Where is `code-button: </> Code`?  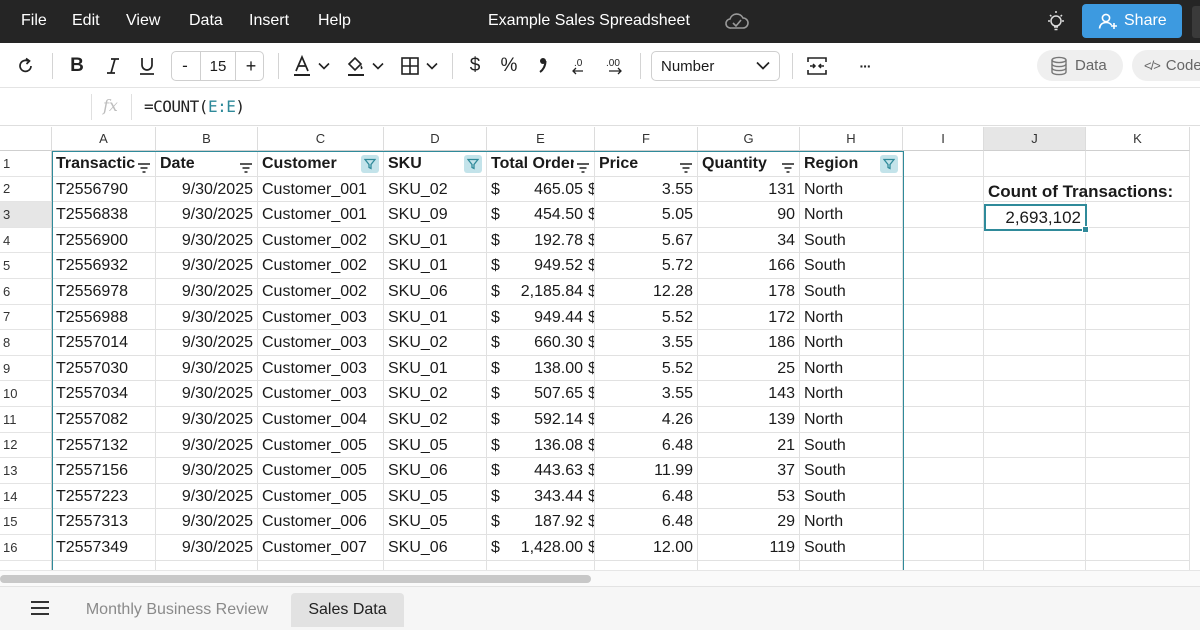 code-button: </> Code is located at coordinates (1166, 65).